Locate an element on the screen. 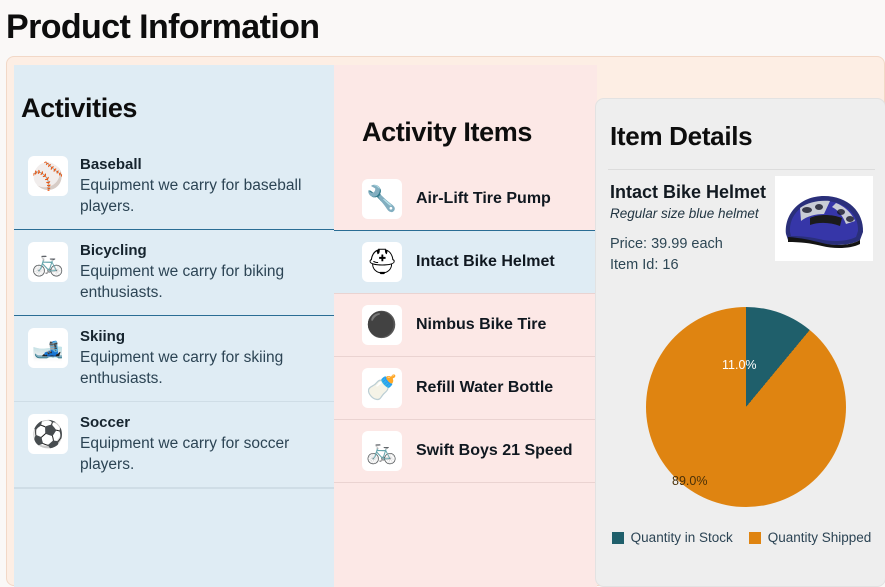  page-title: Product Information is located at coordinates (163, 27).